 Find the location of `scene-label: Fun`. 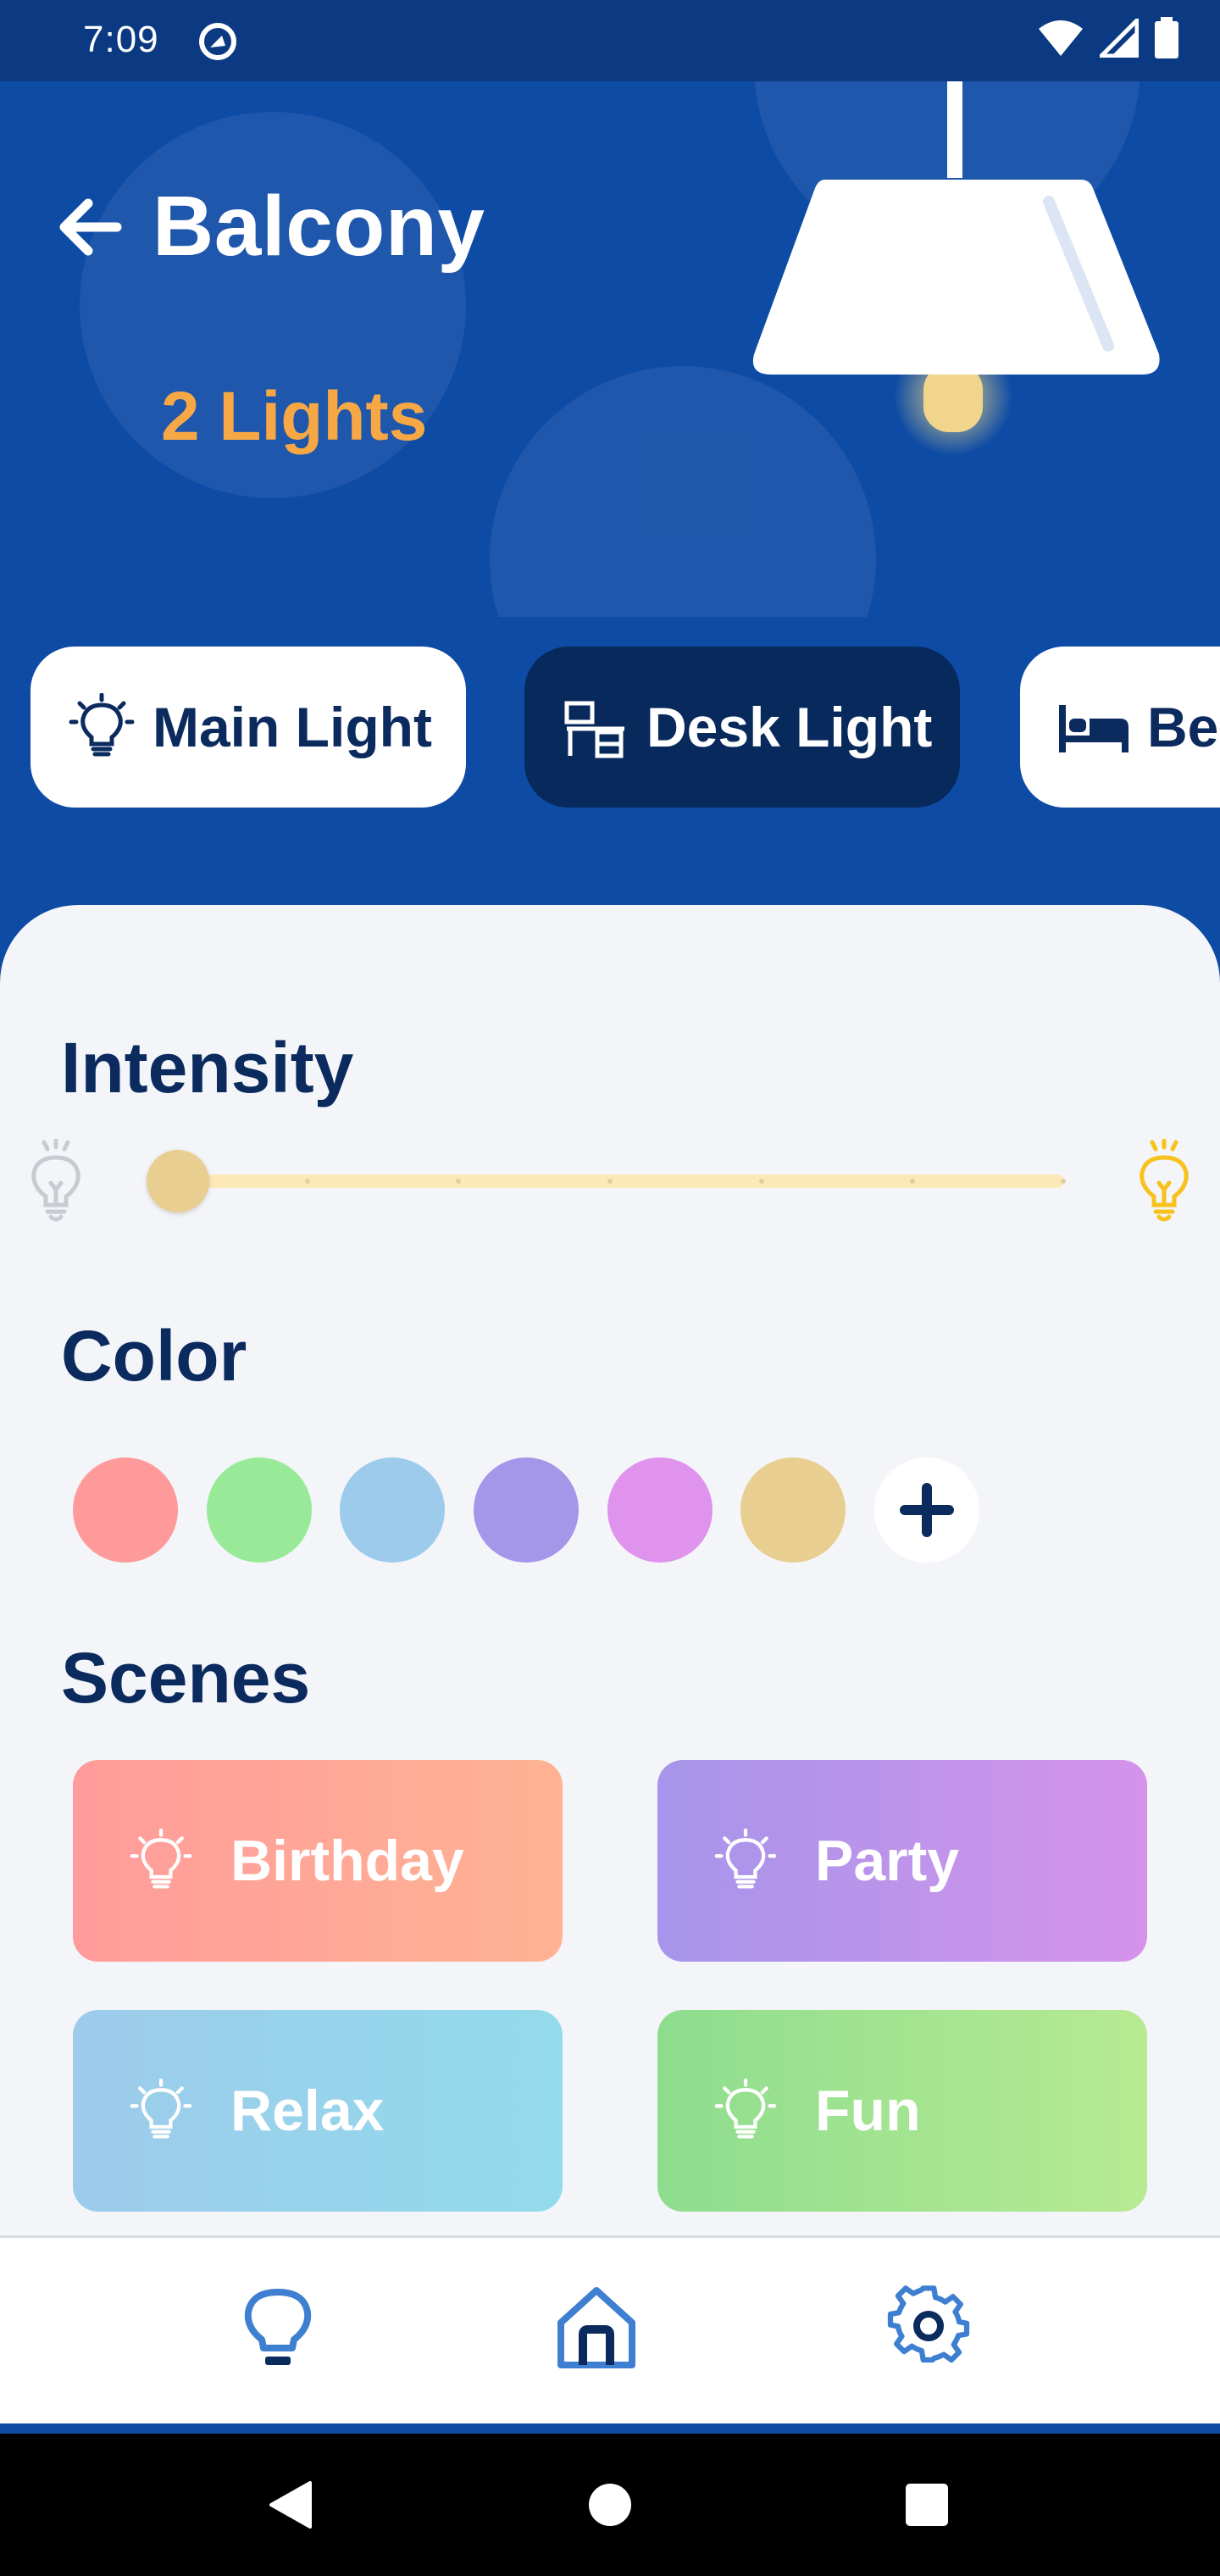

scene-label: Fun is located at coordinates (868, 2111).